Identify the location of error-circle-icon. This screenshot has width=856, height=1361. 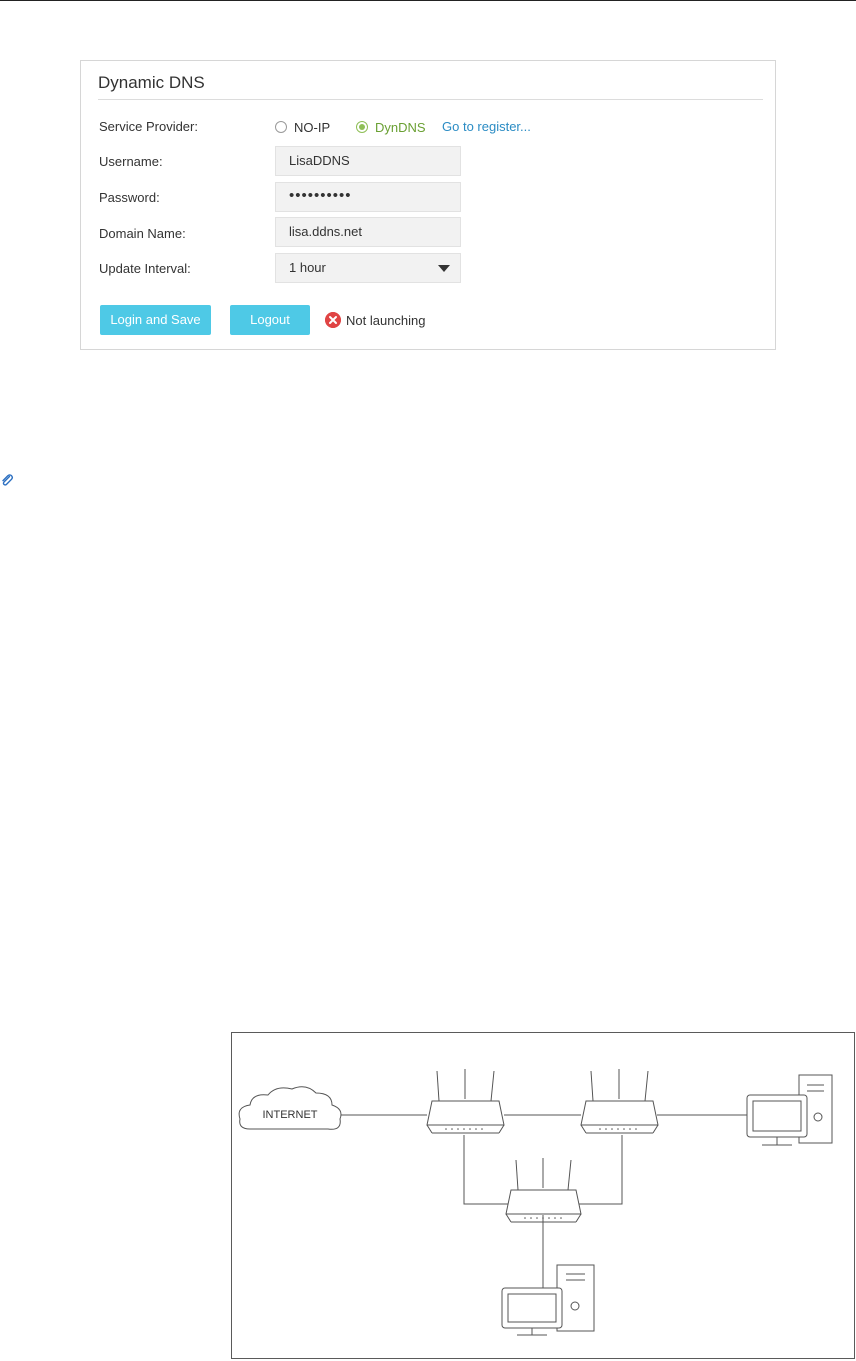
(333, 320).